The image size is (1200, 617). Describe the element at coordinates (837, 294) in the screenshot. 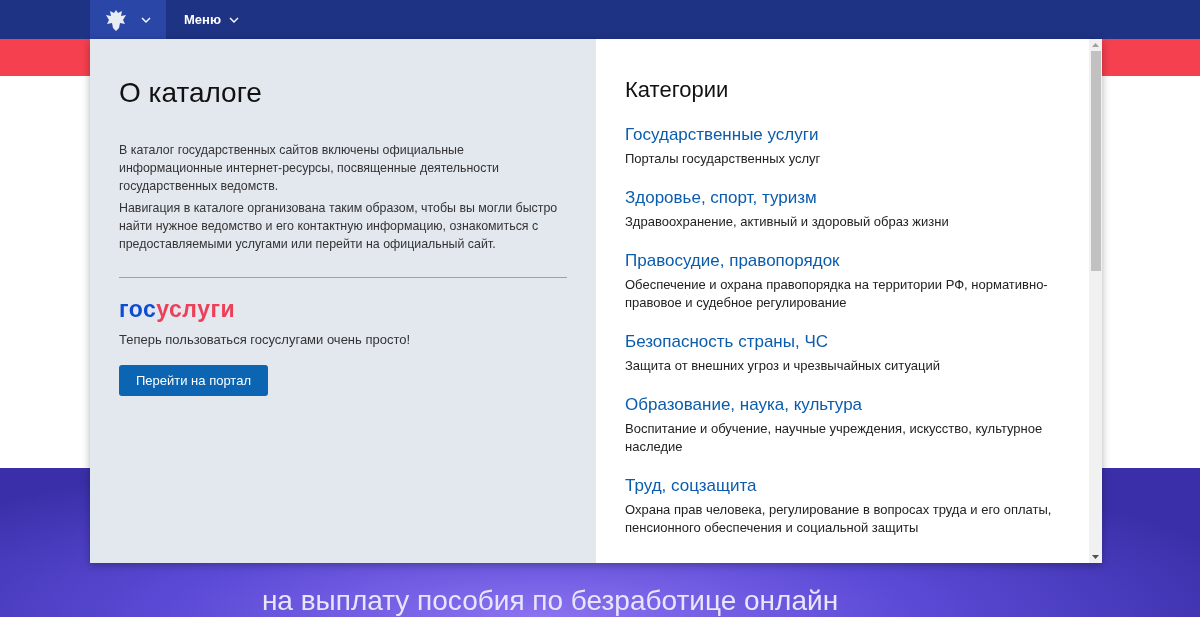

I see `category-description: Обеспечение и охрана правопорядка на территории РФ, нормативно-правовое и судебное регулирование` at that location.